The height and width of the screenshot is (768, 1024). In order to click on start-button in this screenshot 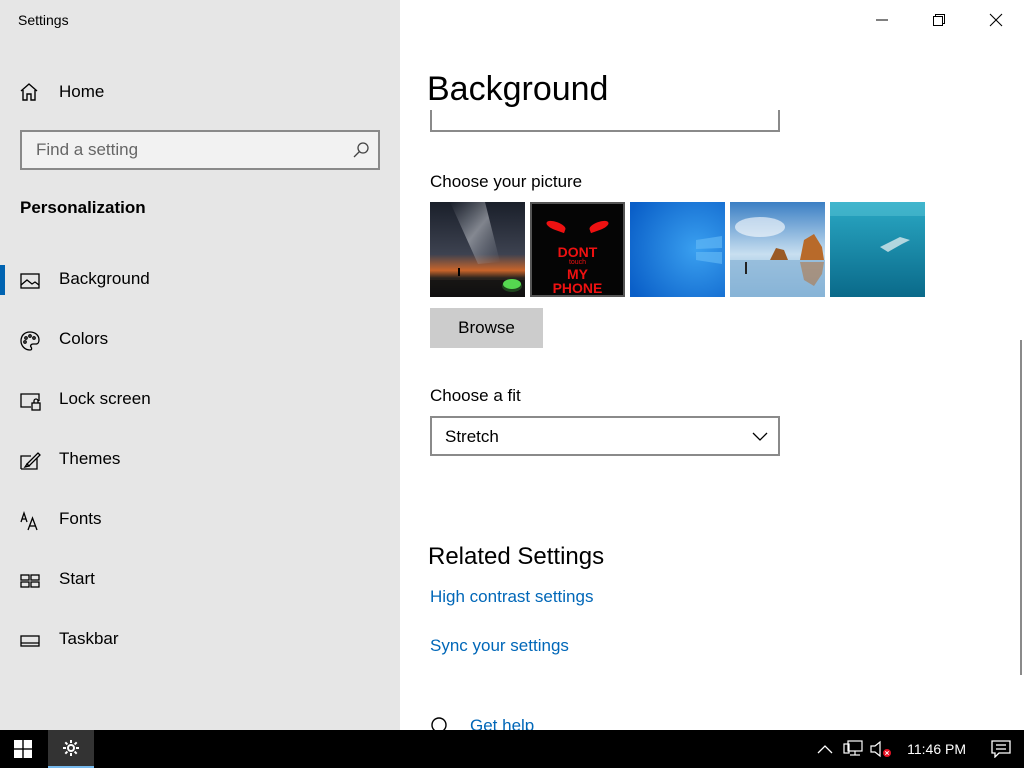, I will do `click(23, 749)`.